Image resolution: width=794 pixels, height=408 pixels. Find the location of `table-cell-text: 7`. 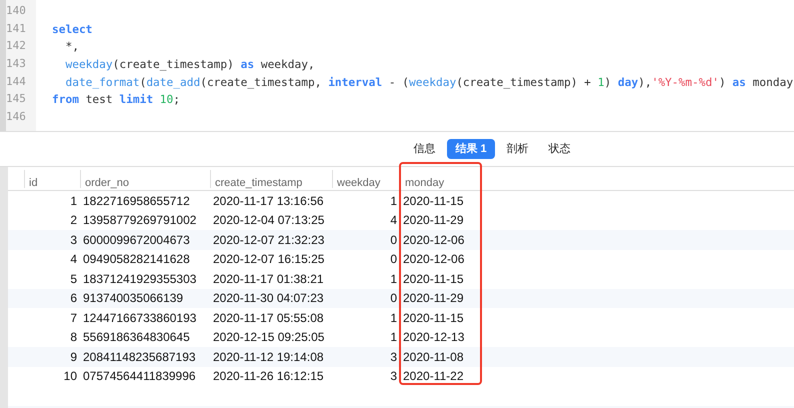

table-cell-text: 7 is located at coordinates (73, 318).